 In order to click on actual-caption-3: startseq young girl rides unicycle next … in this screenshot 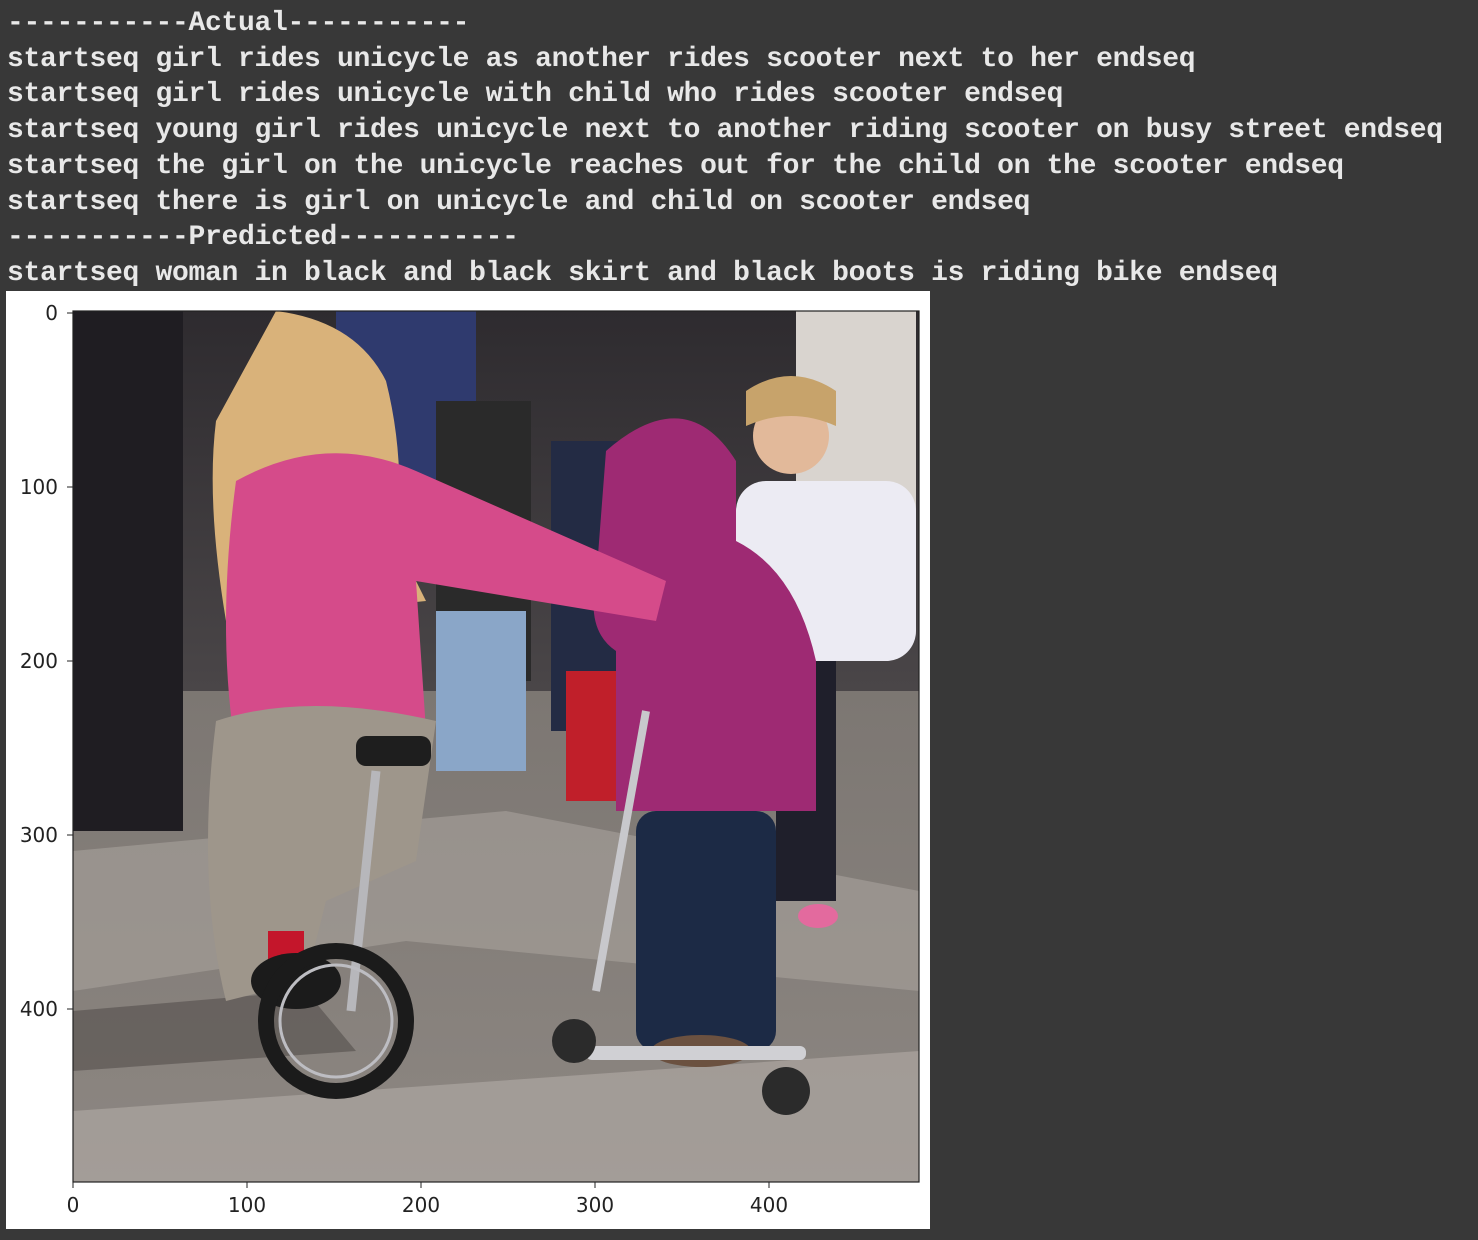, I will do `click(725, 130)`.